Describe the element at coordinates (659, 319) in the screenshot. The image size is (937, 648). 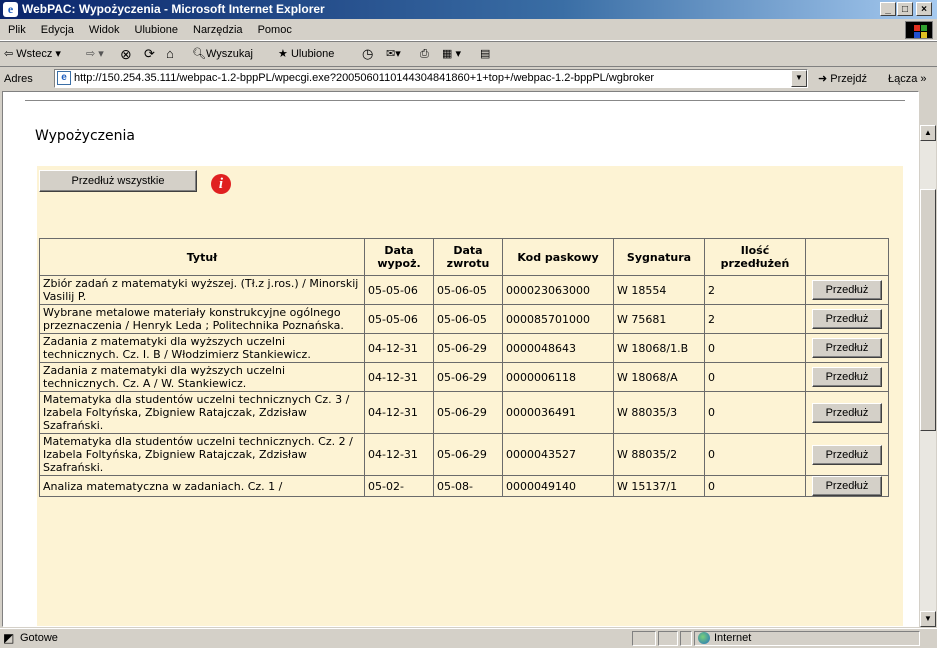
I see `cell-call-number: W 75681` at that location.